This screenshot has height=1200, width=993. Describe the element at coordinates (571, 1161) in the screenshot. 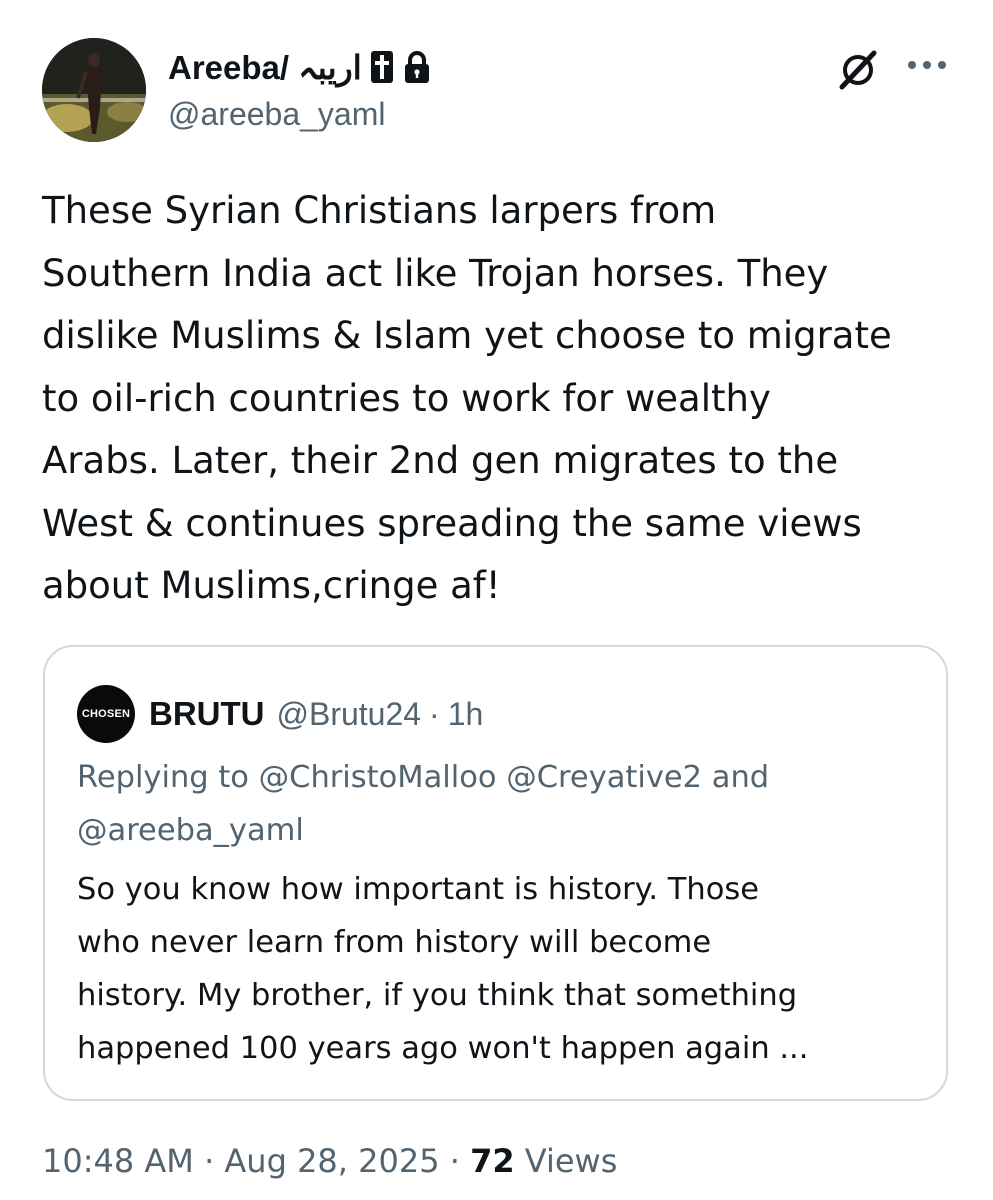

I see `views-label: Views` at that location.